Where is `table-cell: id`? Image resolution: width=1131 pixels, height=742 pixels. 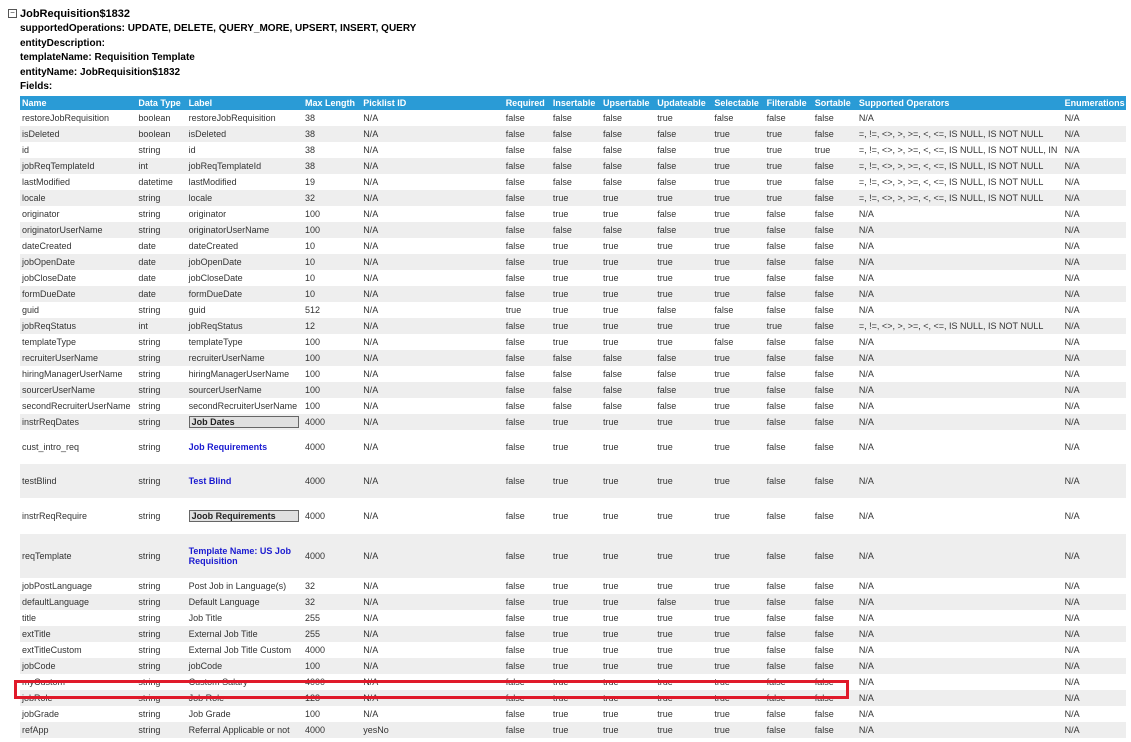 table-cell: id is located at coordinates (26, 150).